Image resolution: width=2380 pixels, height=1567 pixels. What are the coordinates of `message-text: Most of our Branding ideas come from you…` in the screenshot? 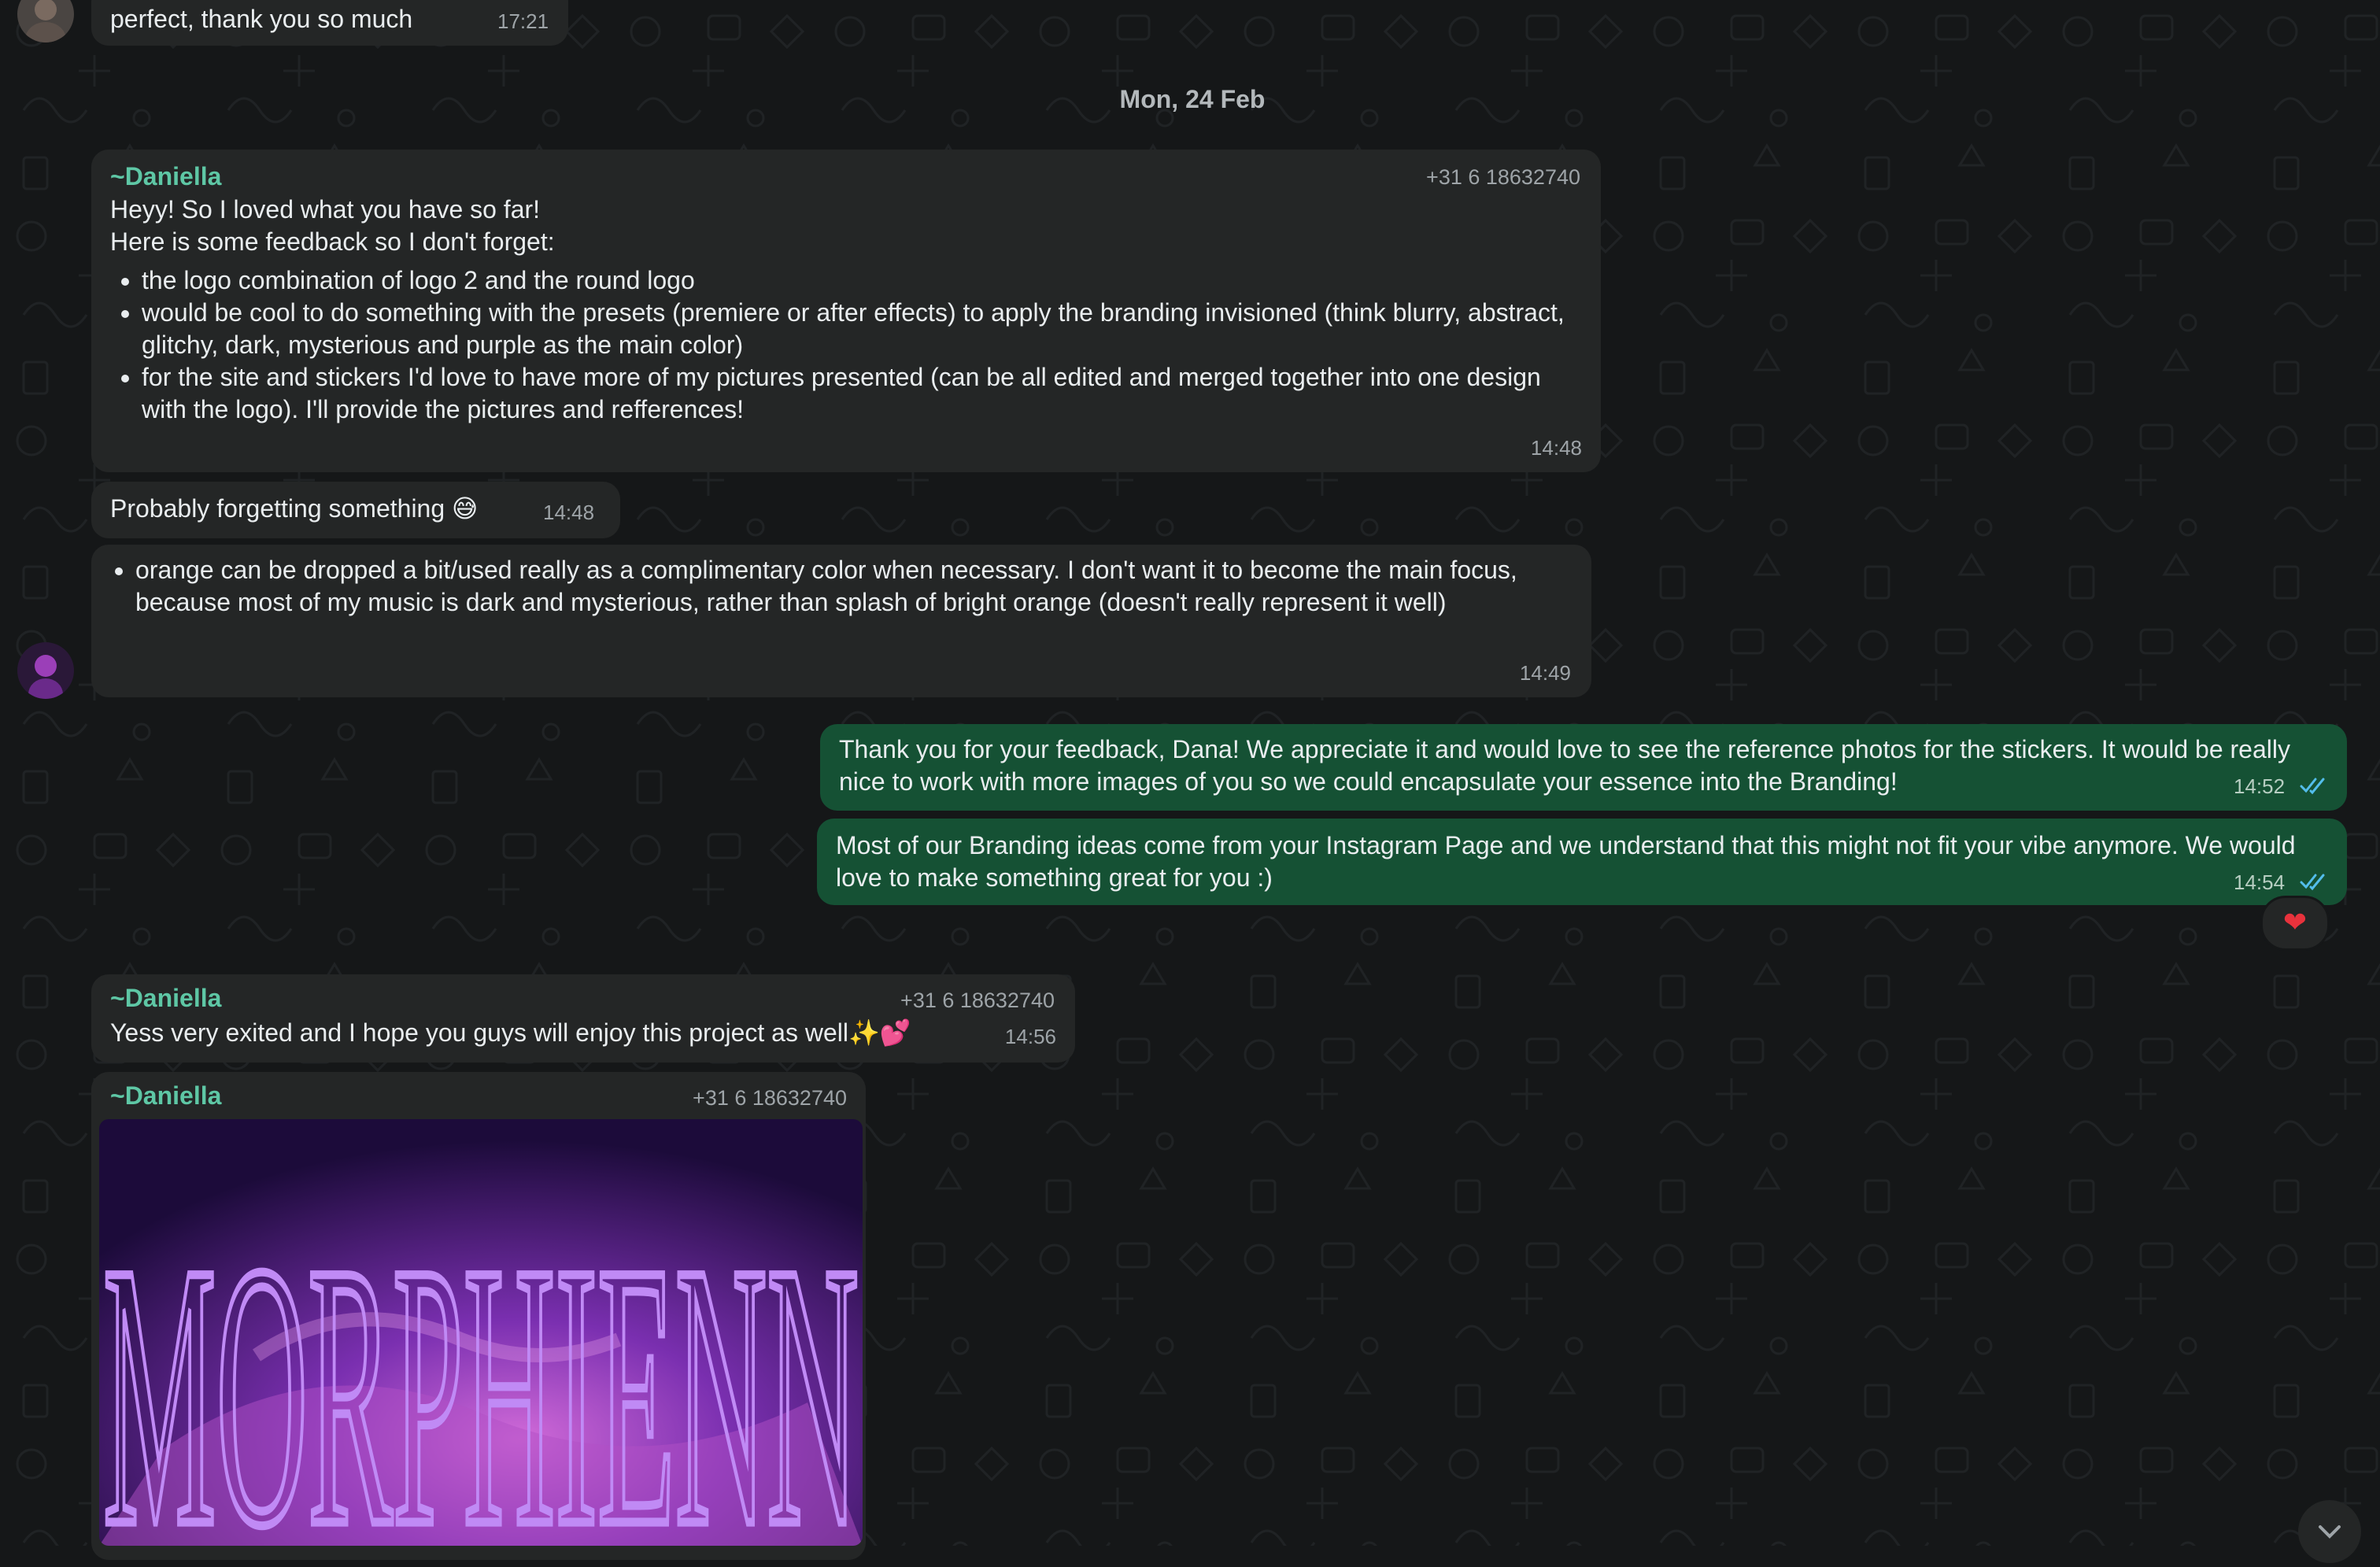 It's located at (1569, 862).